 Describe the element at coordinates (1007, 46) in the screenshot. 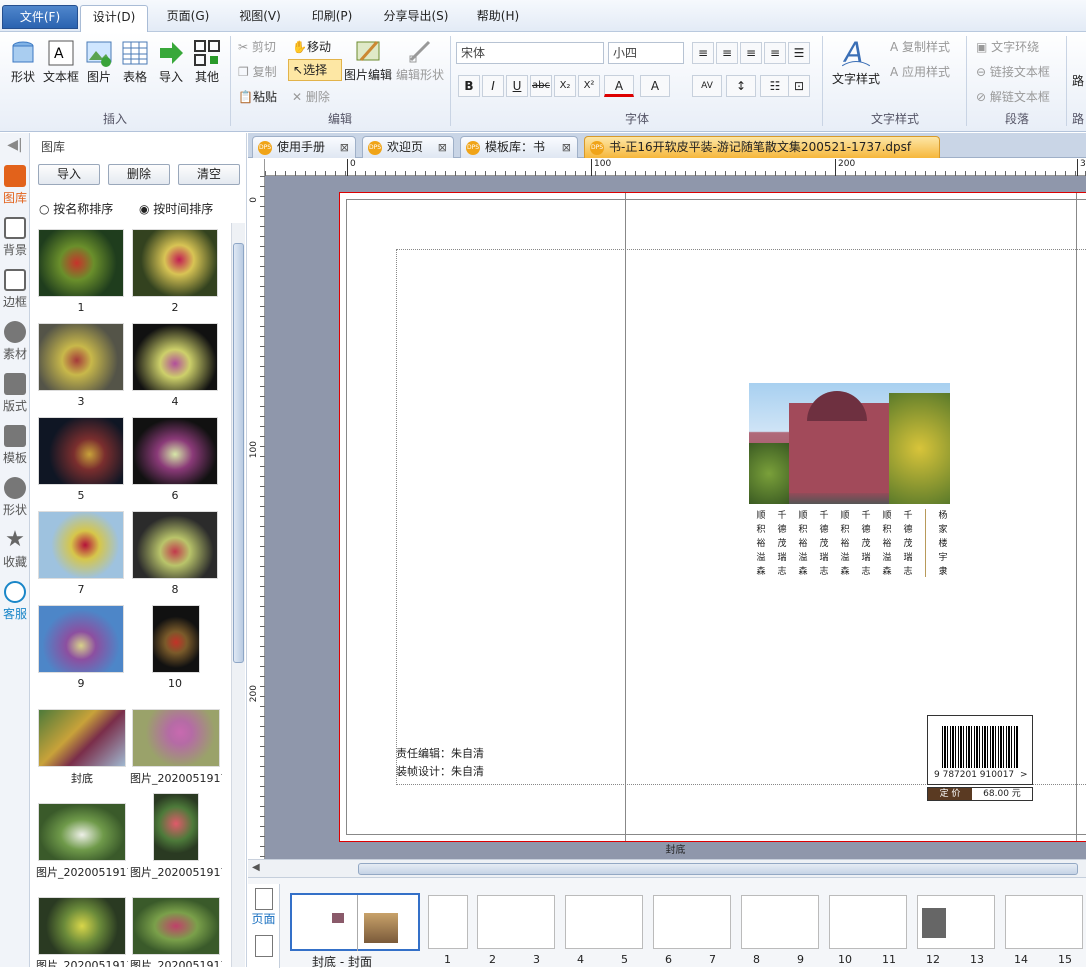

I see `text-wrap-button: ▣ 文字环绕` at that location.